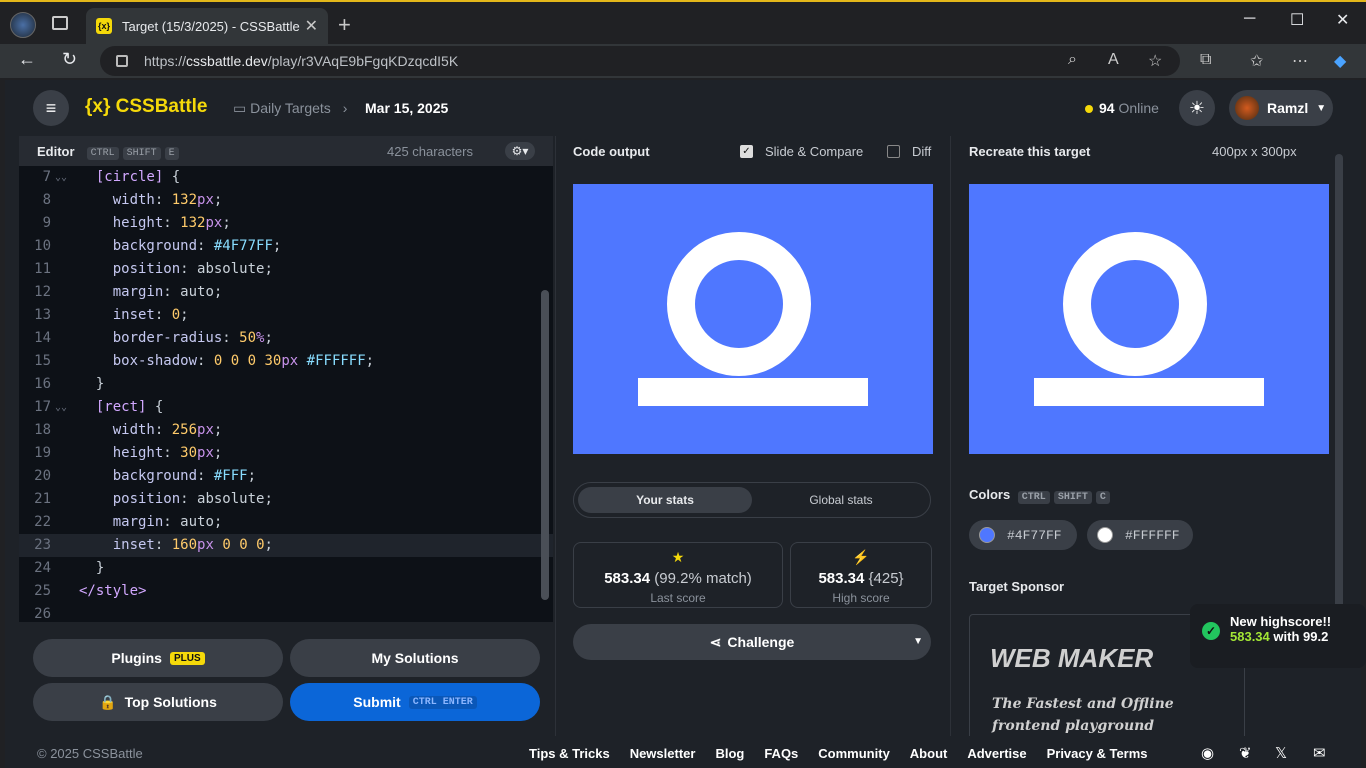 This screenshot has width=1366, height=768. Describe the element at coordinates (1281, 108) in the screenshot. I see `user-menu-button: Ramzl ▼` at that location.